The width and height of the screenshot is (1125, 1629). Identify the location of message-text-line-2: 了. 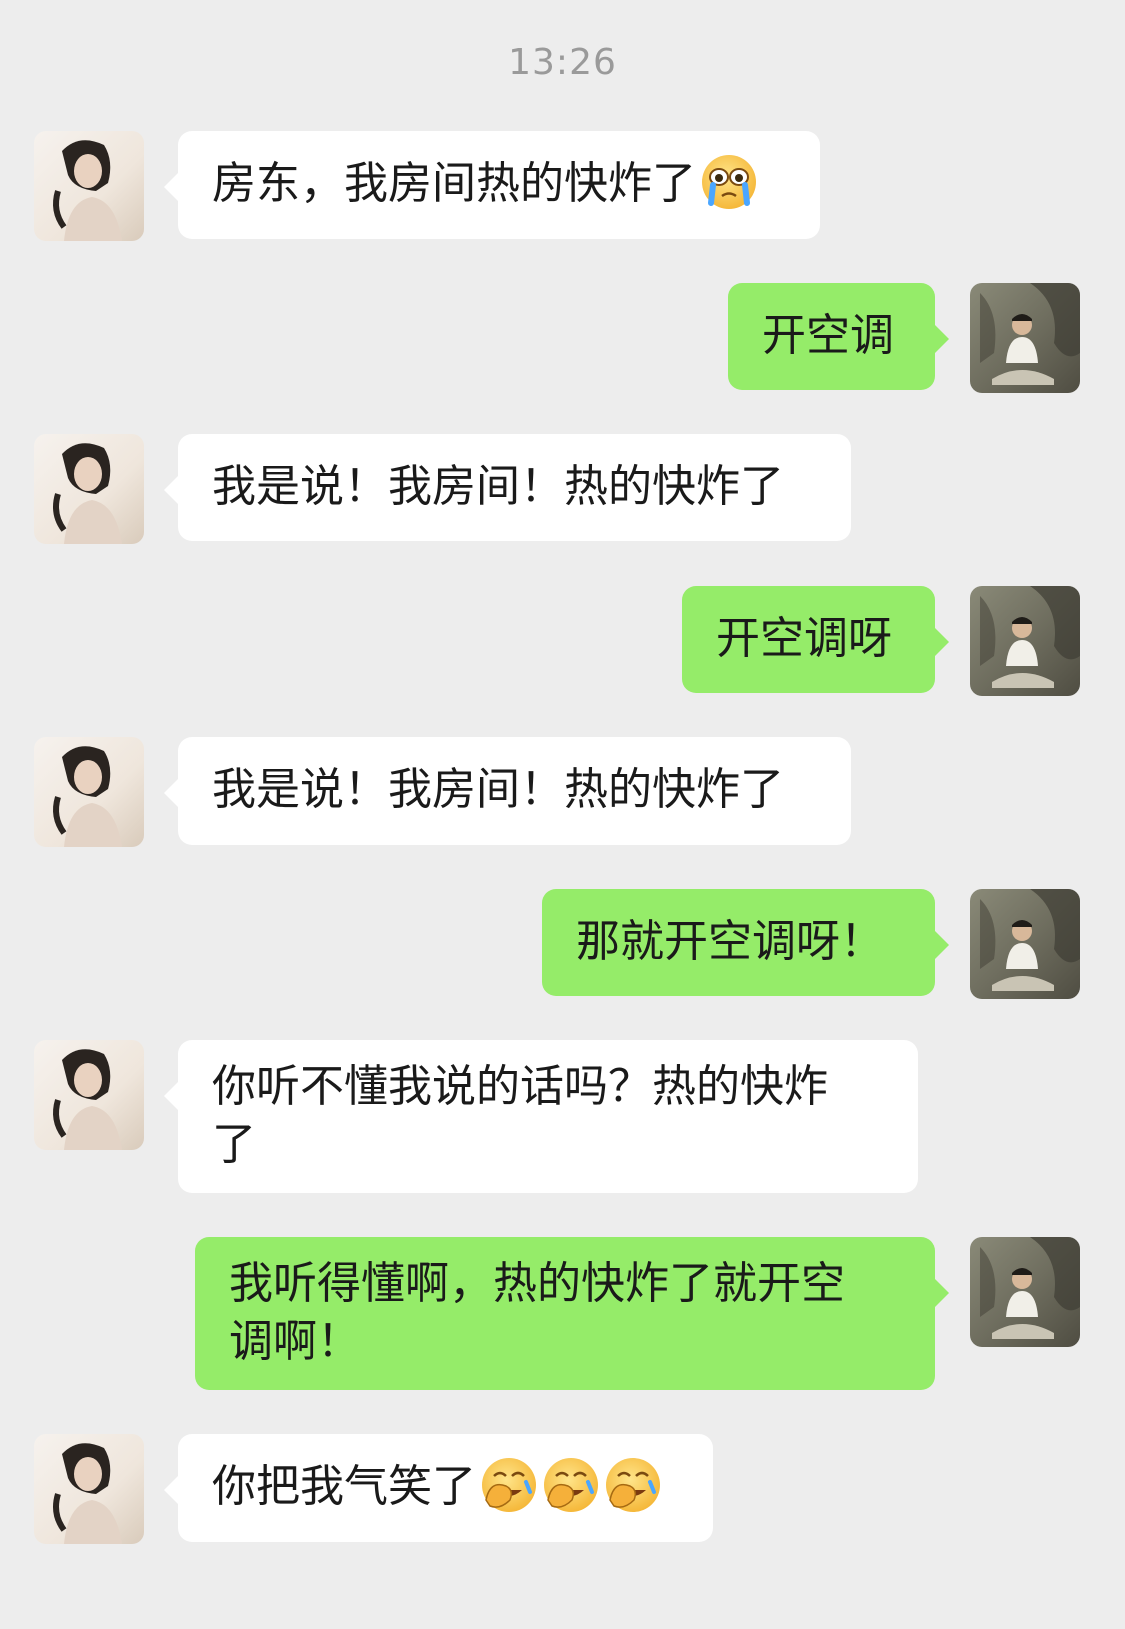
(234, 1144).